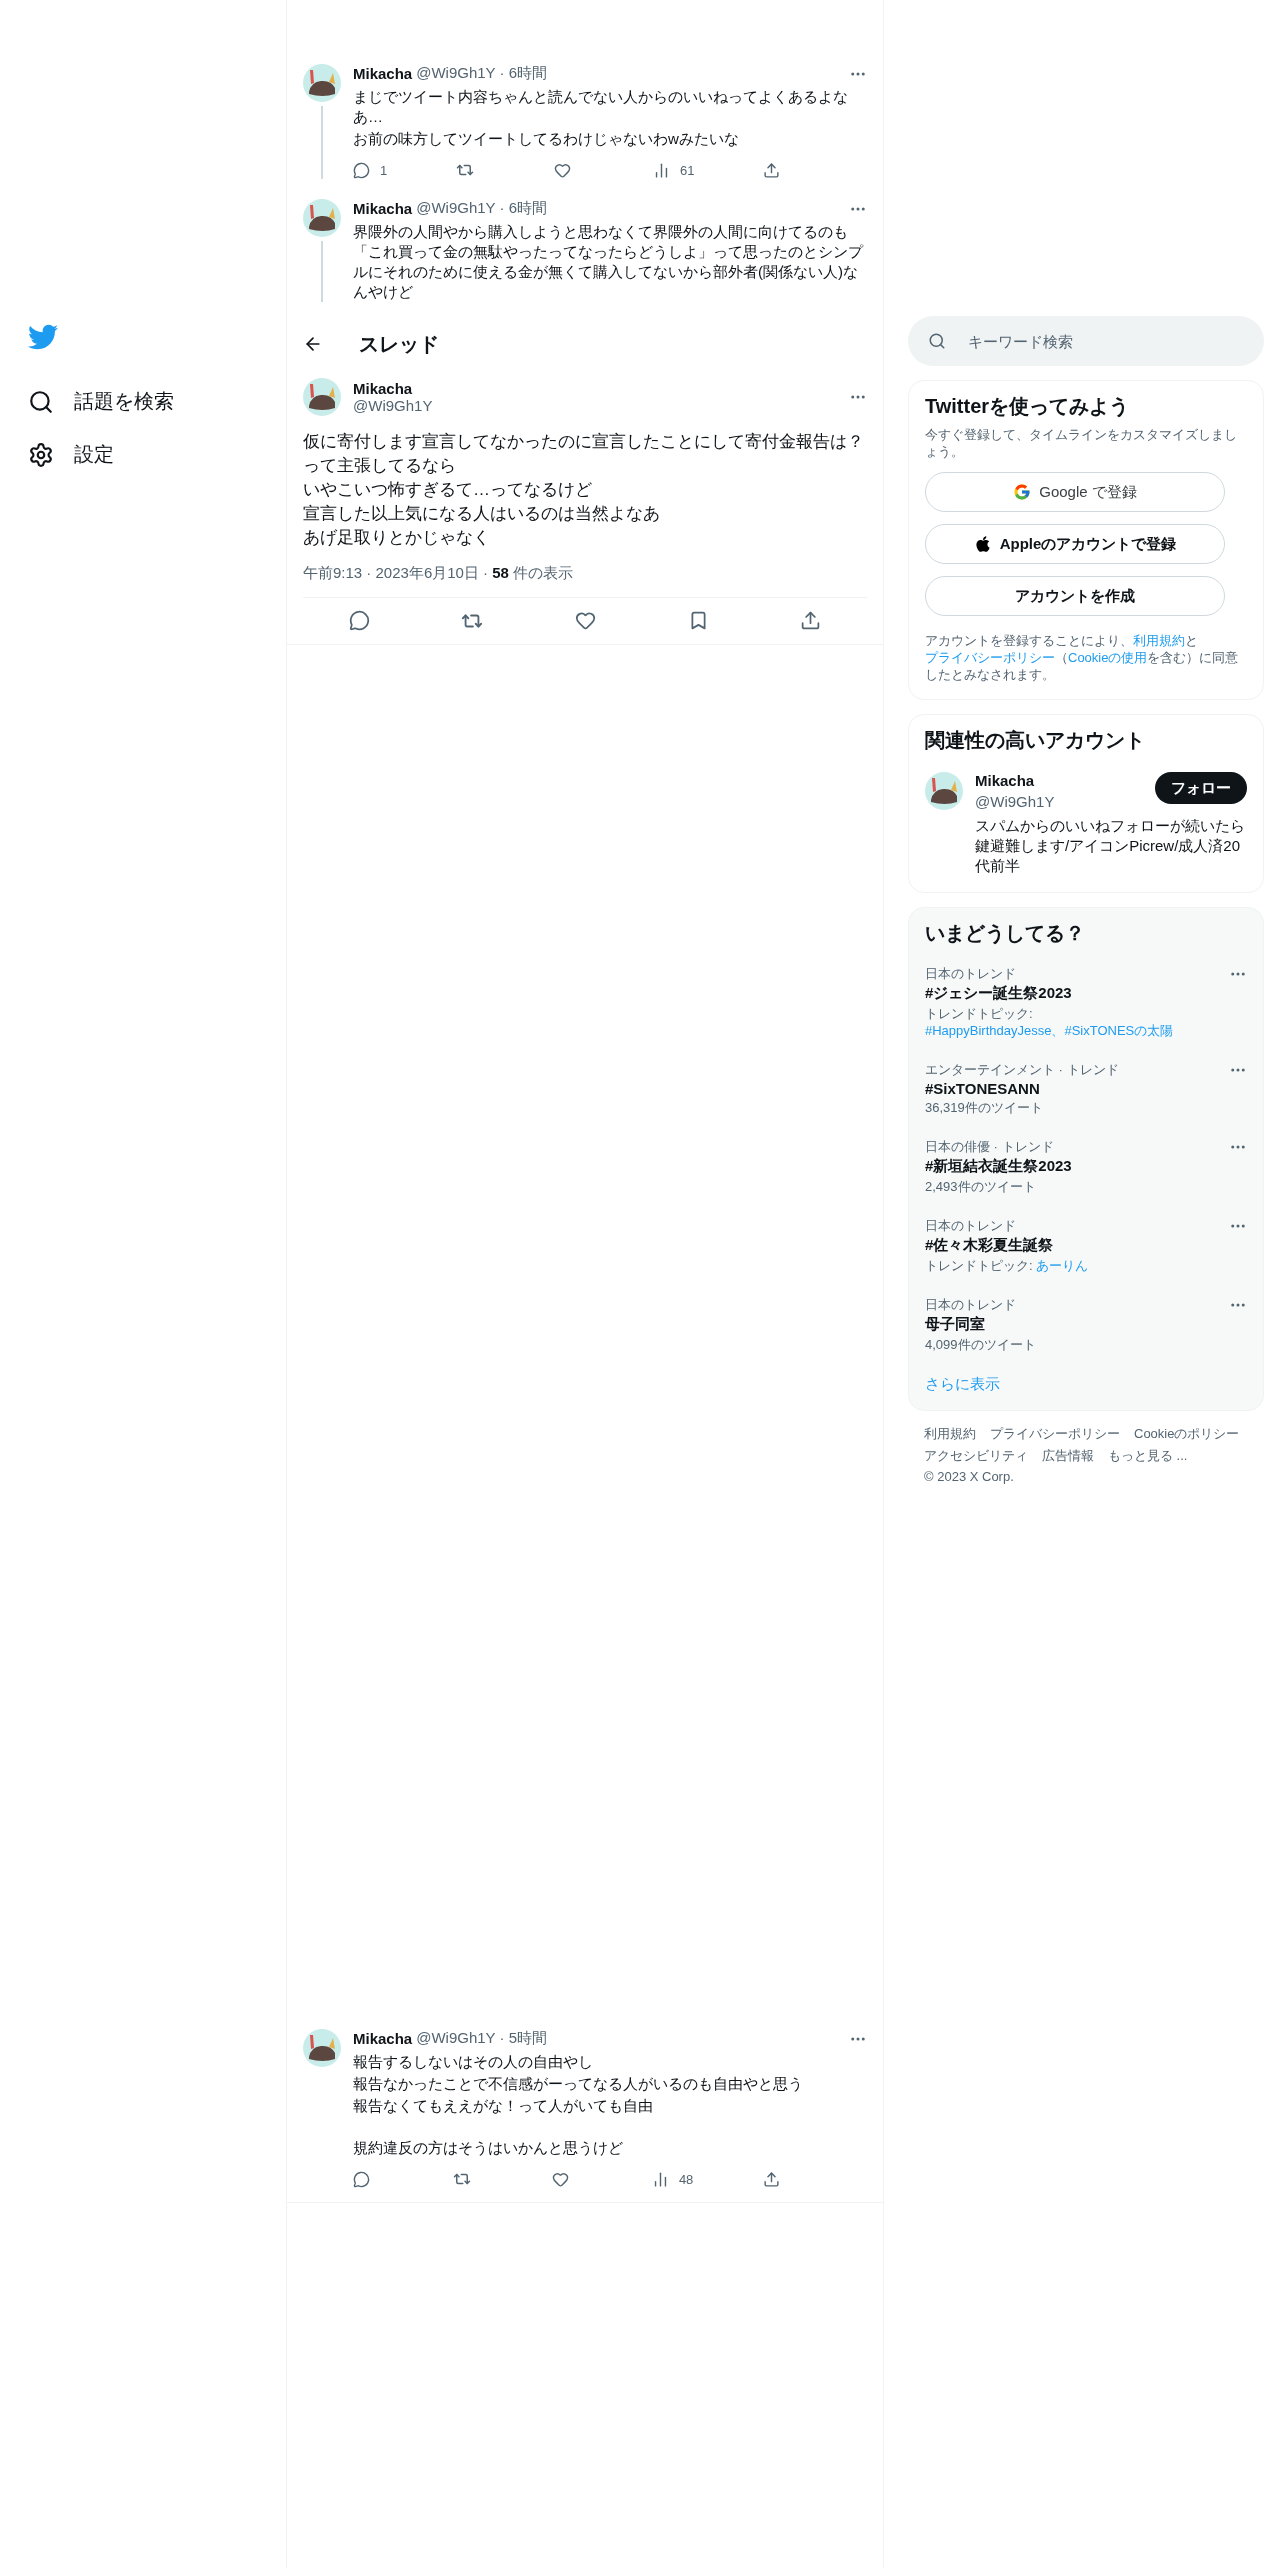 The width and height of the screenshot is (1284, 2568). I want to click on settings-icon, so click(41, 454).